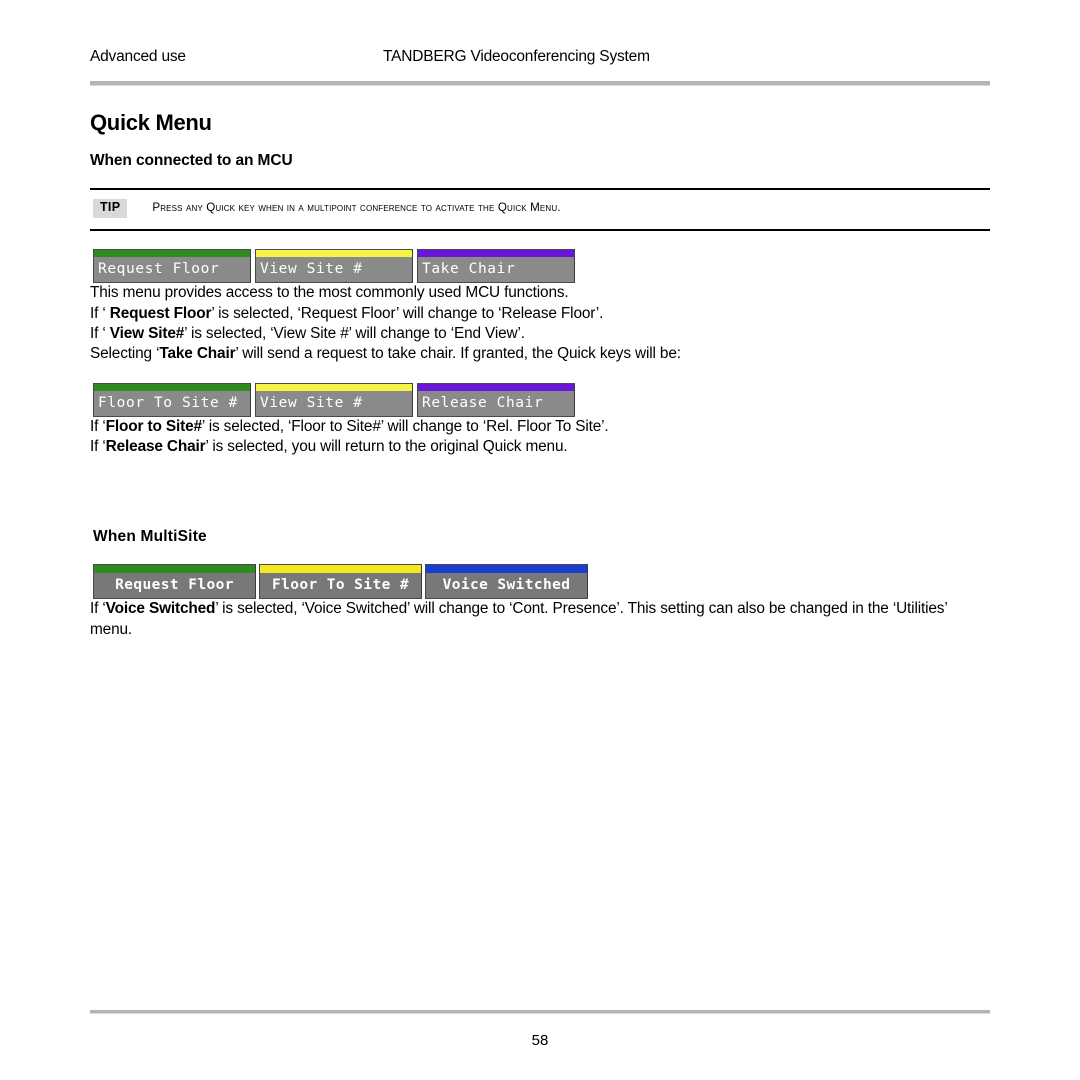 Image resolution: width=1080 pixels, height=1080 pixels. What do you see at coordinates (540, 1029) in the screenshot?
I see `page-footer: 58` at bounding box center [540, 1029].